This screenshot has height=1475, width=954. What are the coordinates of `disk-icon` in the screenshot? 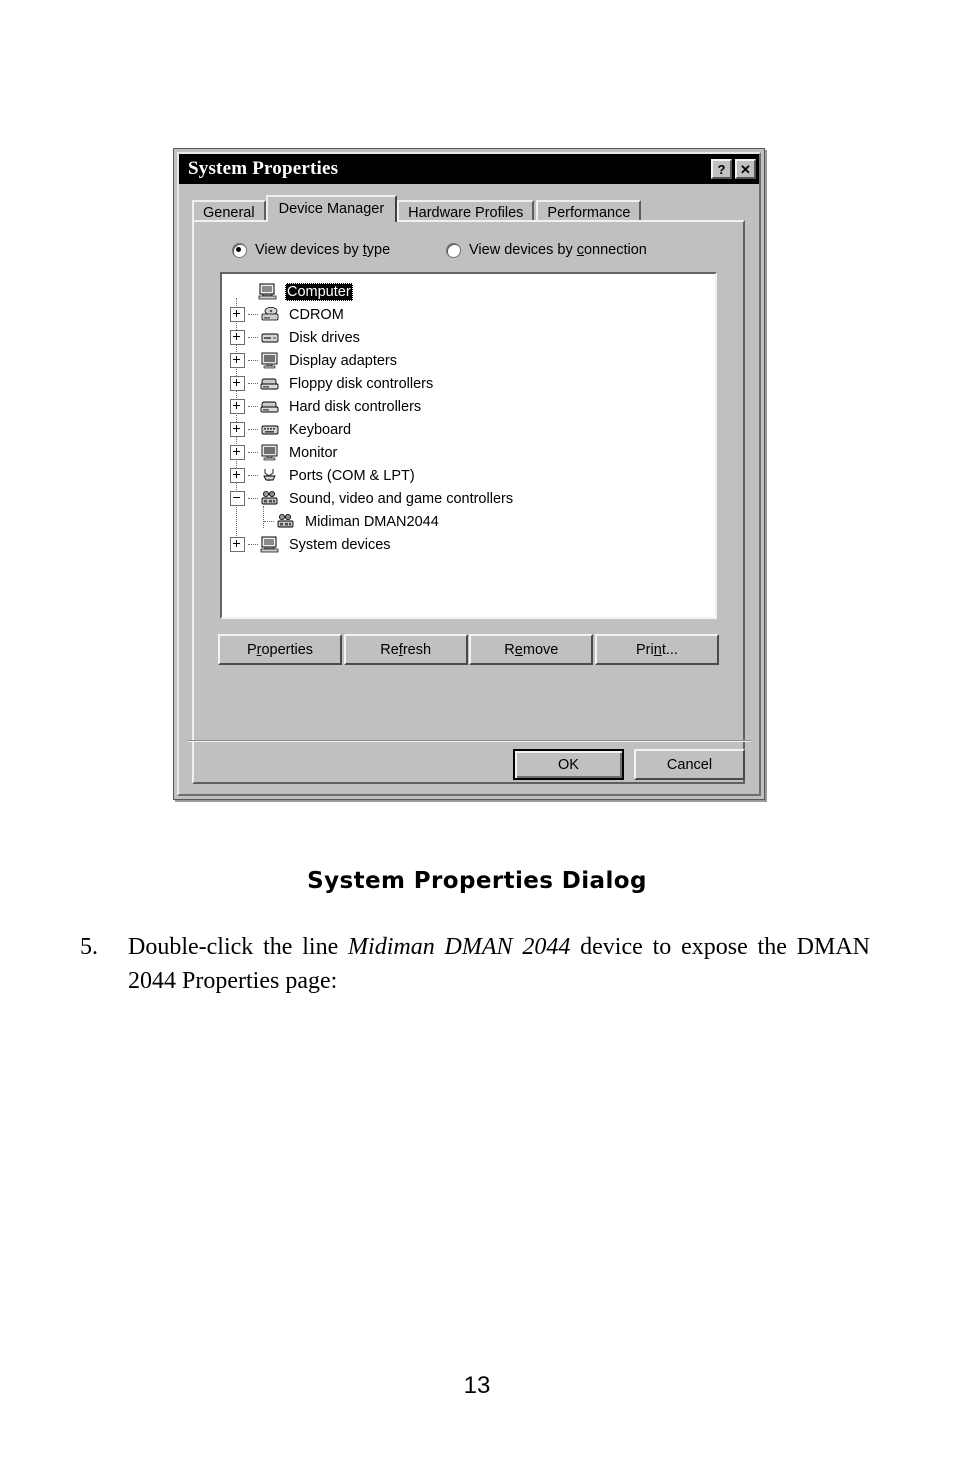 It's located at (270, 337).